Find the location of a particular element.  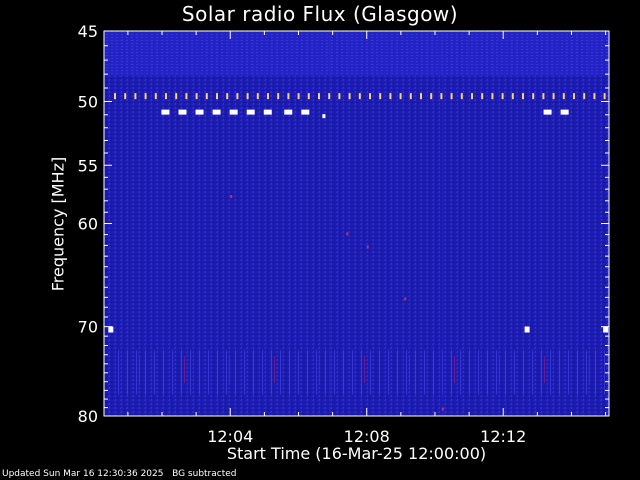

y-tick-label: 50 is located at coordinates (88, 102).